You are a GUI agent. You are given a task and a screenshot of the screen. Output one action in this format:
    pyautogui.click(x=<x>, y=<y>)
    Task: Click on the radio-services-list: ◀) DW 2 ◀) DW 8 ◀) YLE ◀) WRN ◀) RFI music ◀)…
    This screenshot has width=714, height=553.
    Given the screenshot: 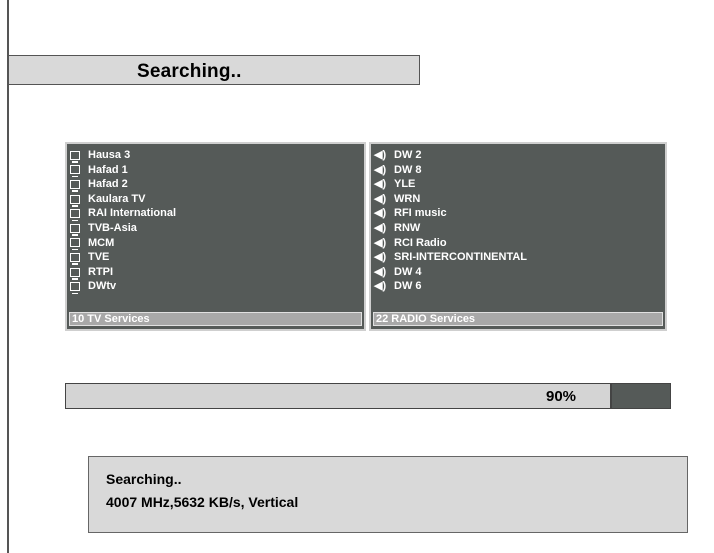 What is the action you would take?
    pyautogui.click(x=518, y=219)
    